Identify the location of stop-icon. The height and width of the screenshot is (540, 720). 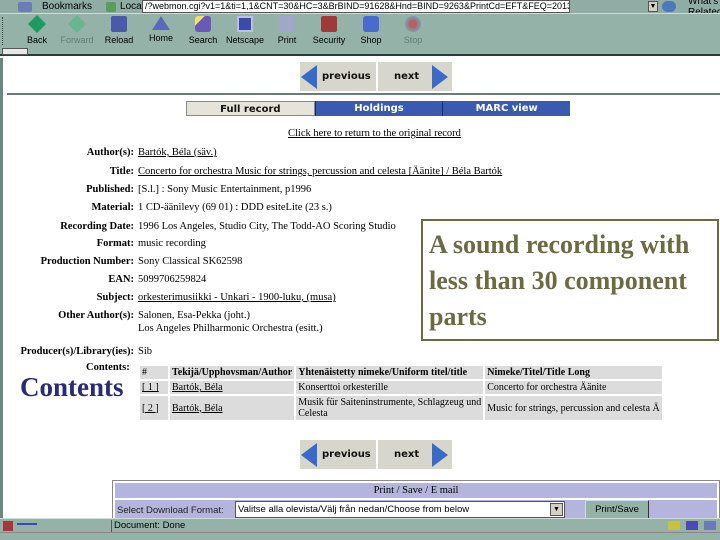
(413, 24).